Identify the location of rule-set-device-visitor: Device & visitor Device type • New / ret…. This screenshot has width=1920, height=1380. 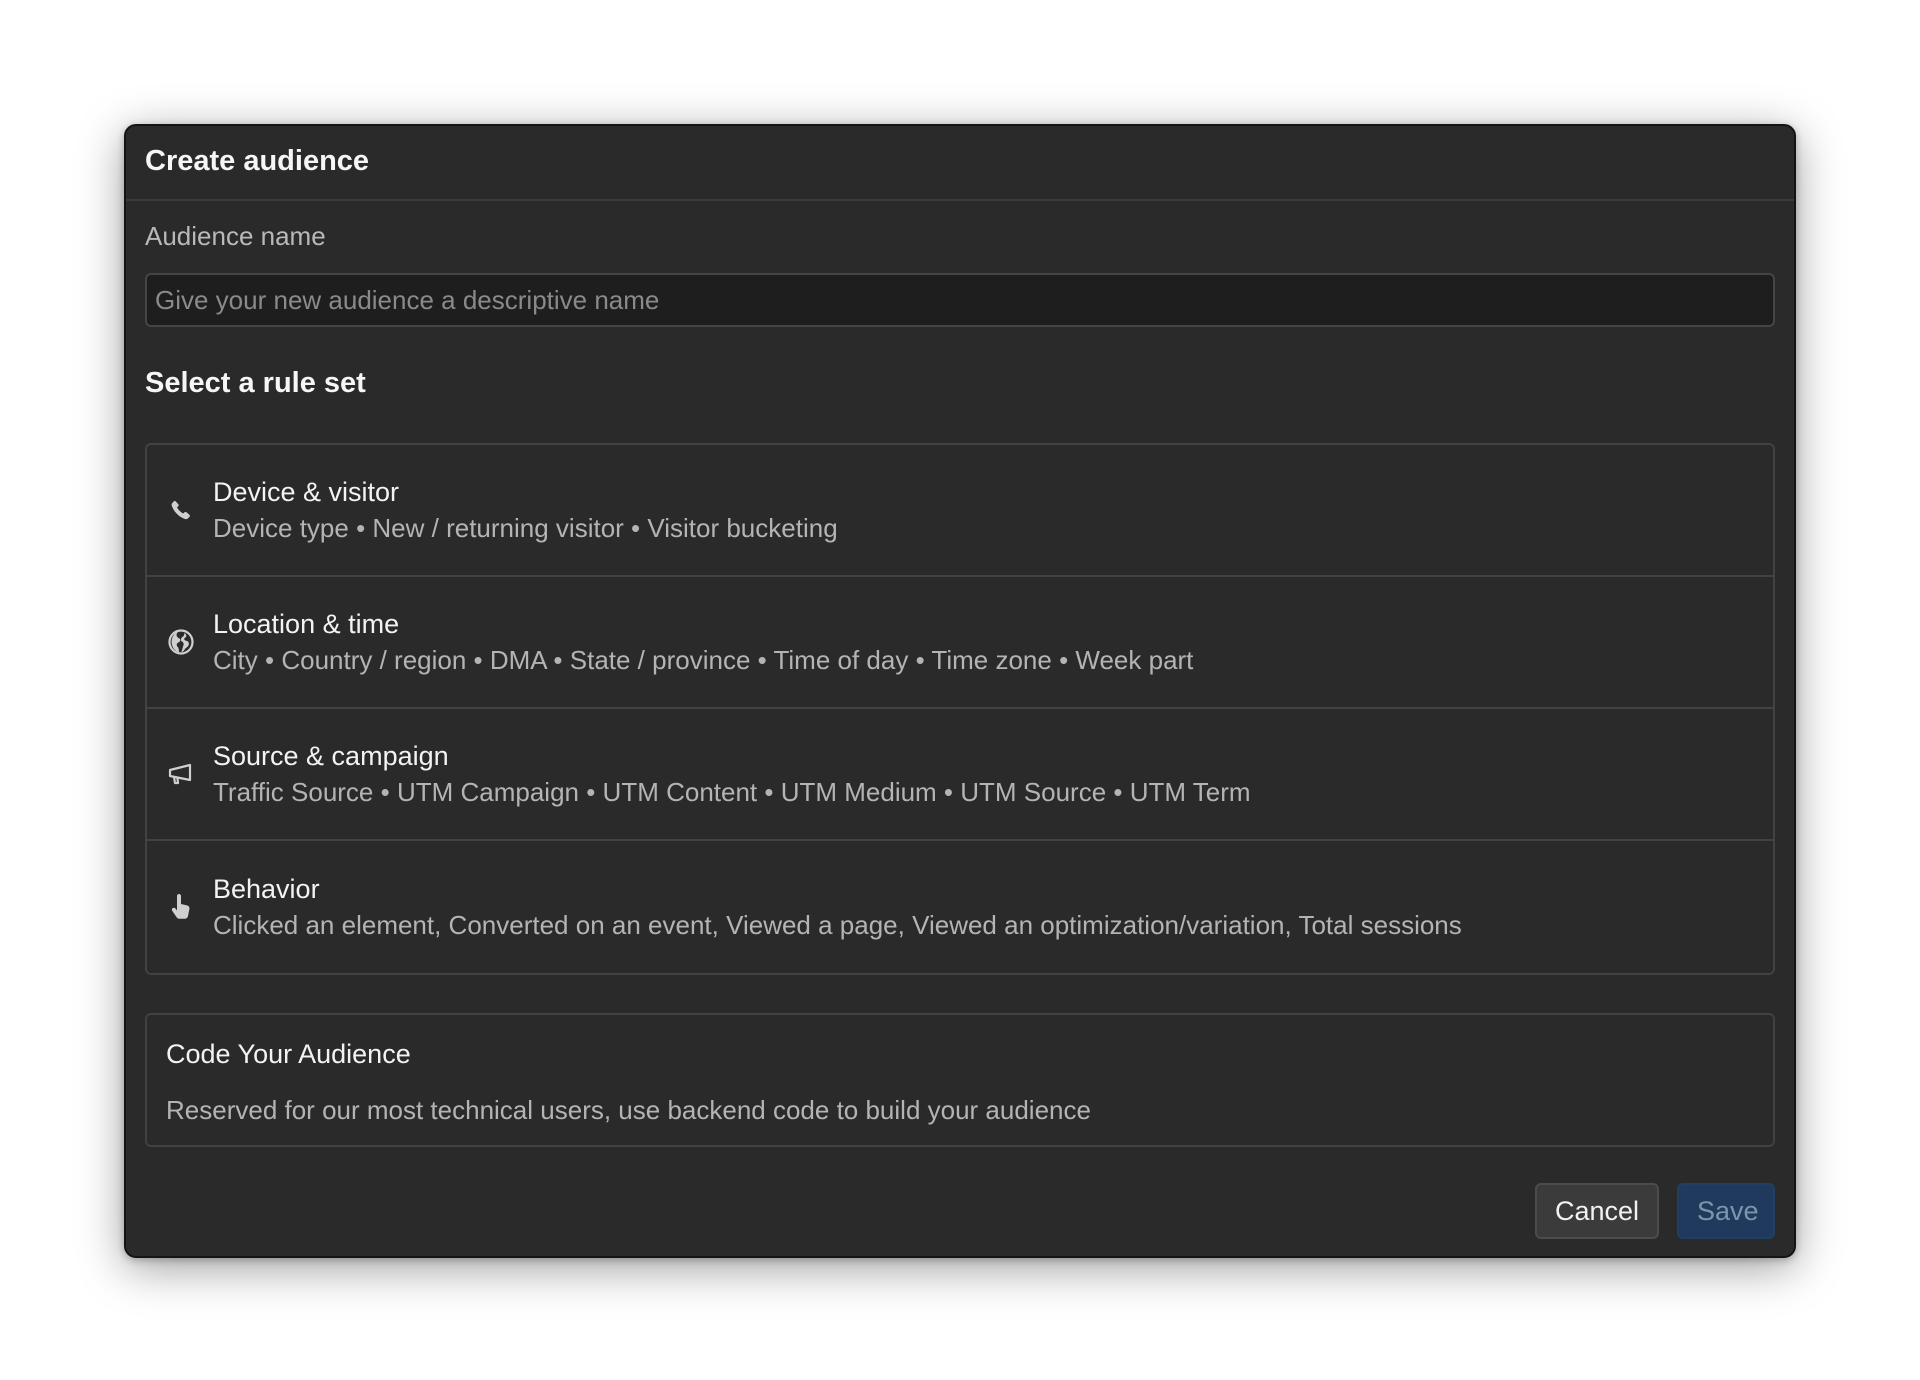
(960, 511).